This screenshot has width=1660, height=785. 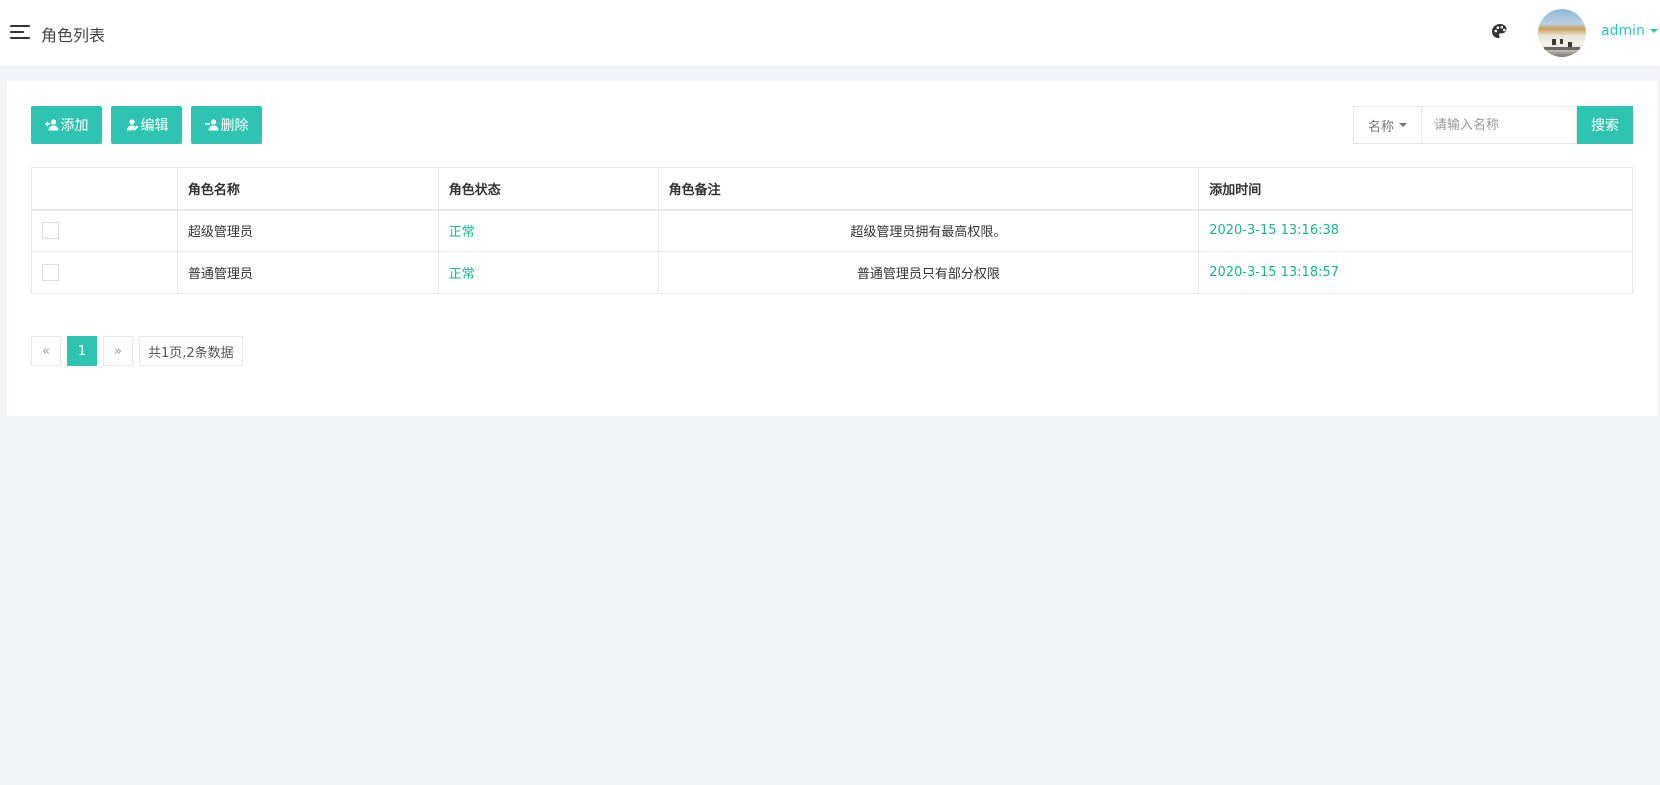 What do you see at coordinates (74, 126) in the screenshot?
I see `add-button-label: 添加` at bounding box center [74, 126].